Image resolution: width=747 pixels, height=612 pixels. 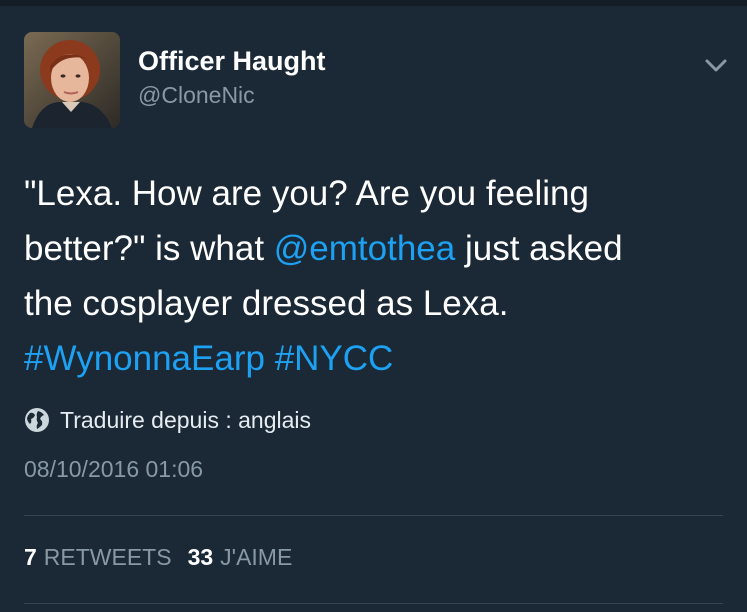 I want to click on author-display-name: Officer Haught, so click(x=232, y=61).